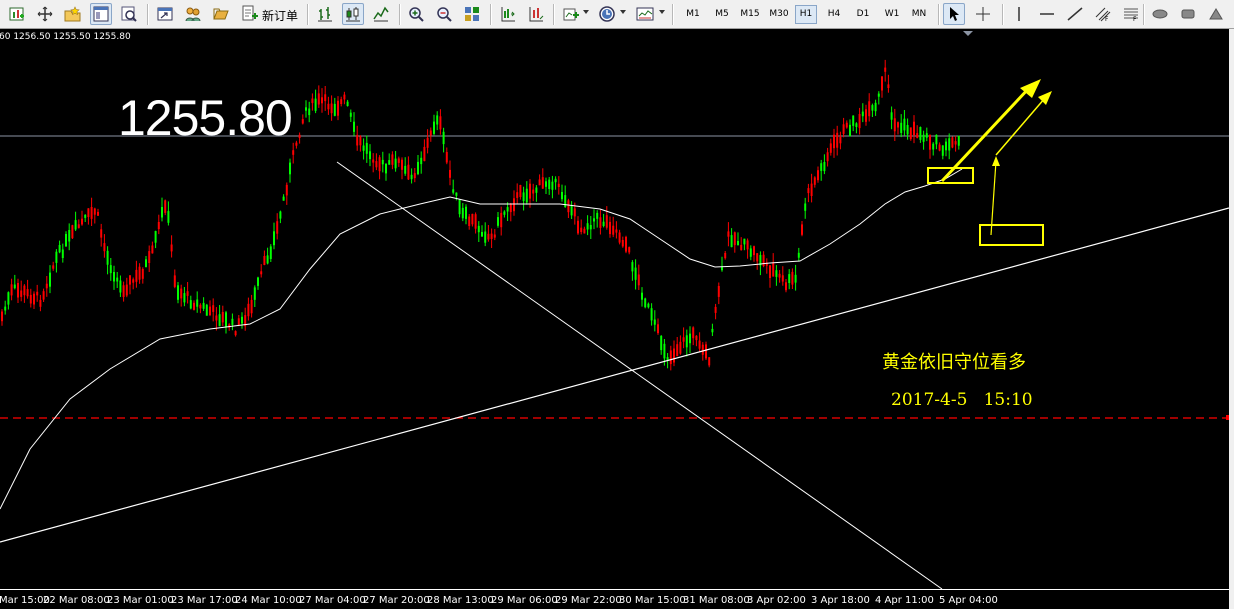  I want to click on market-watch-button, so click(165, 14).